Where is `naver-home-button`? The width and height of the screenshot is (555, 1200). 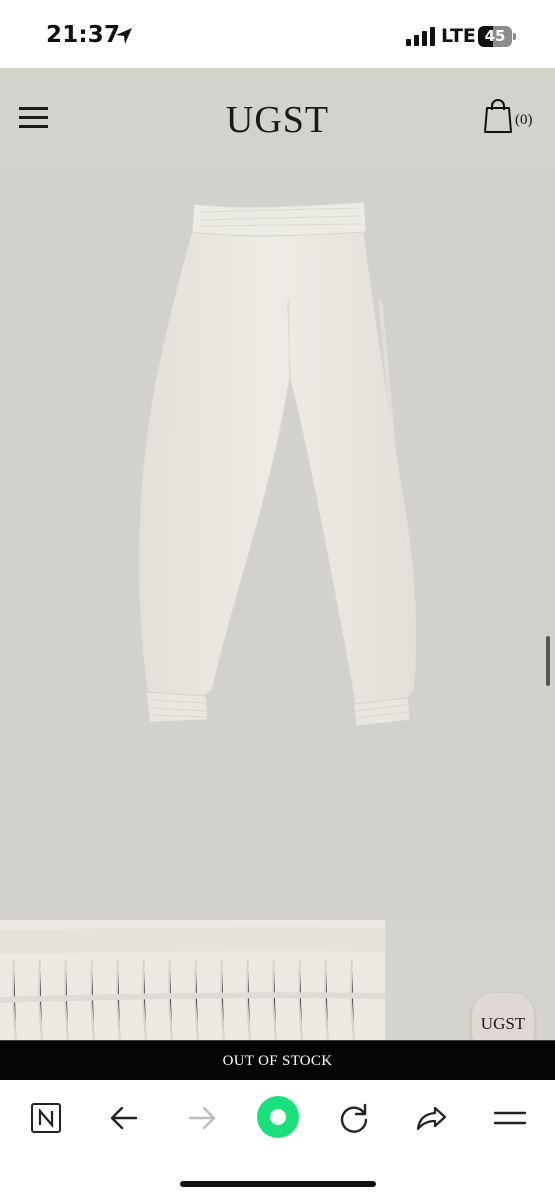
naver-home-button is located at coordinates (46, 1118).